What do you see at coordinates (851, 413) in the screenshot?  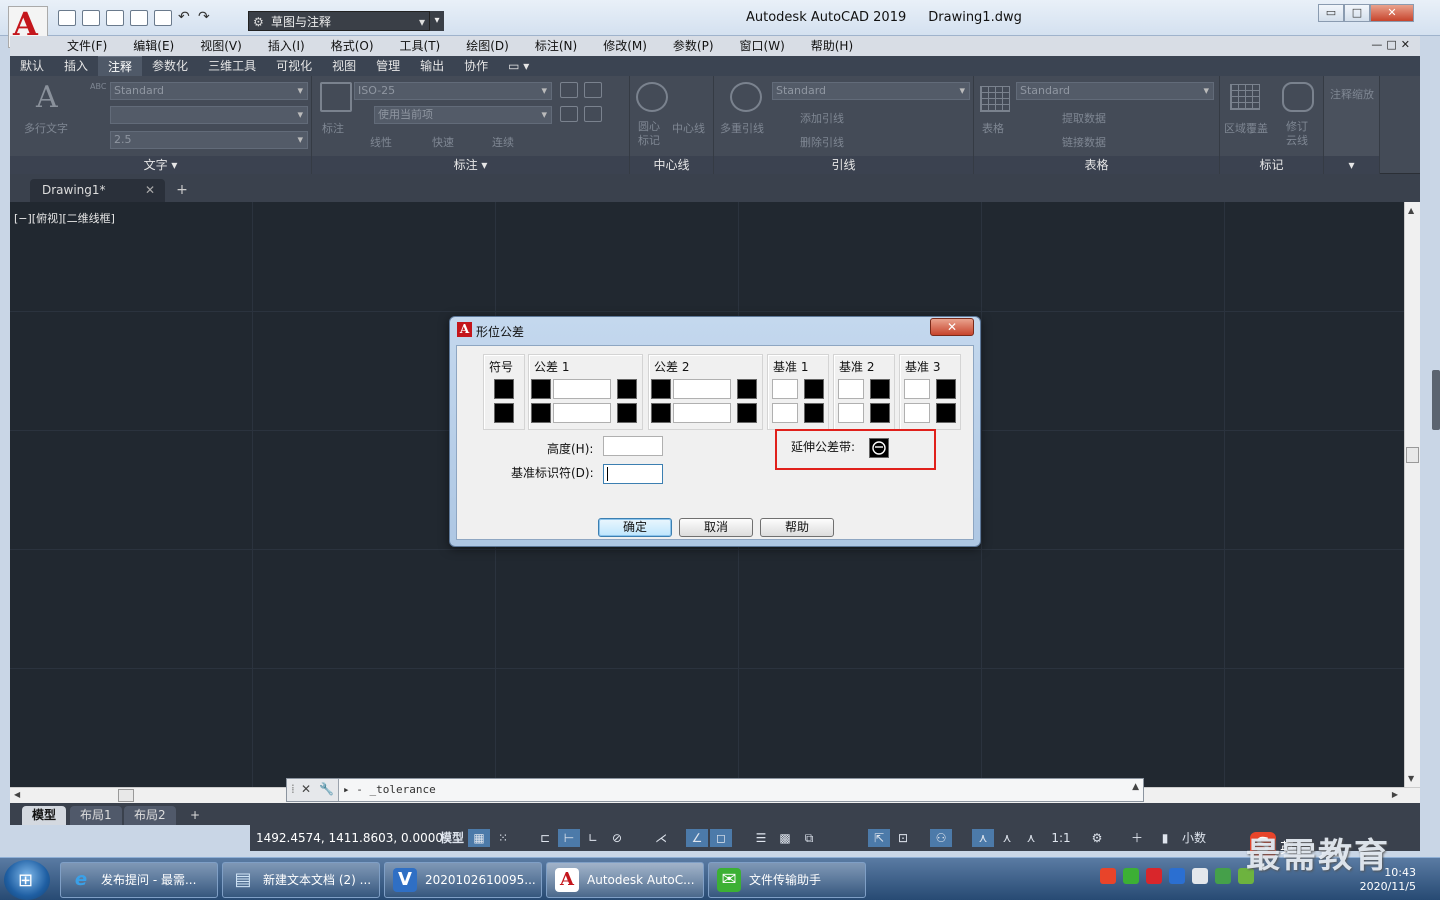 I see `datum2-value-2-input` at bounding box center [851, 413].